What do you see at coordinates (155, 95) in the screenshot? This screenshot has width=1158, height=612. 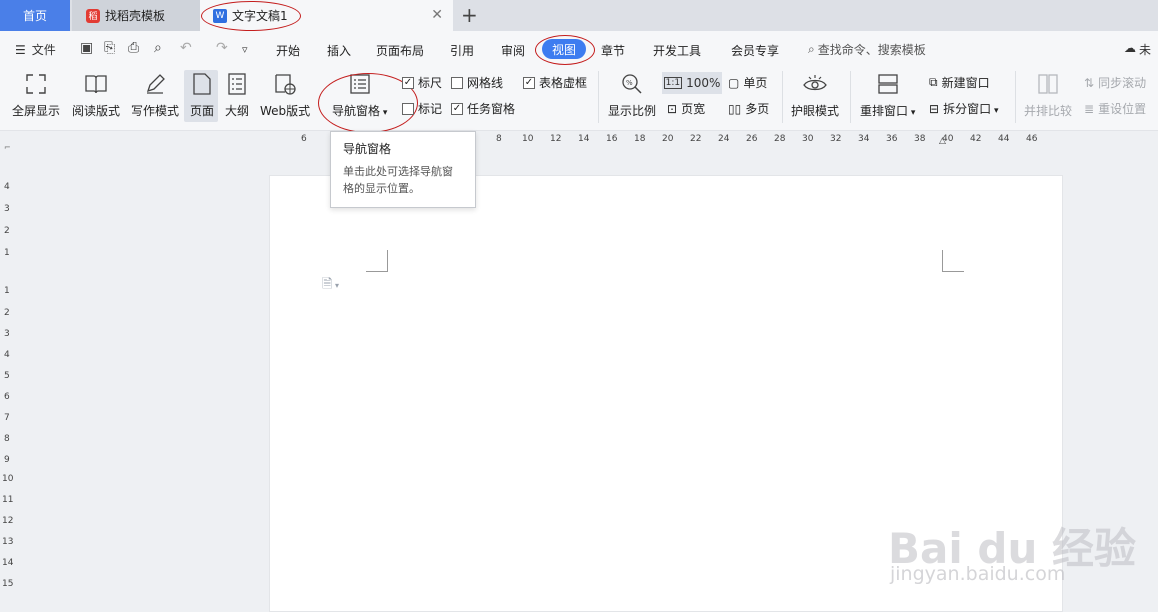 I see `writing-mode-button: 写作模式` at bounding box center [155, 95].